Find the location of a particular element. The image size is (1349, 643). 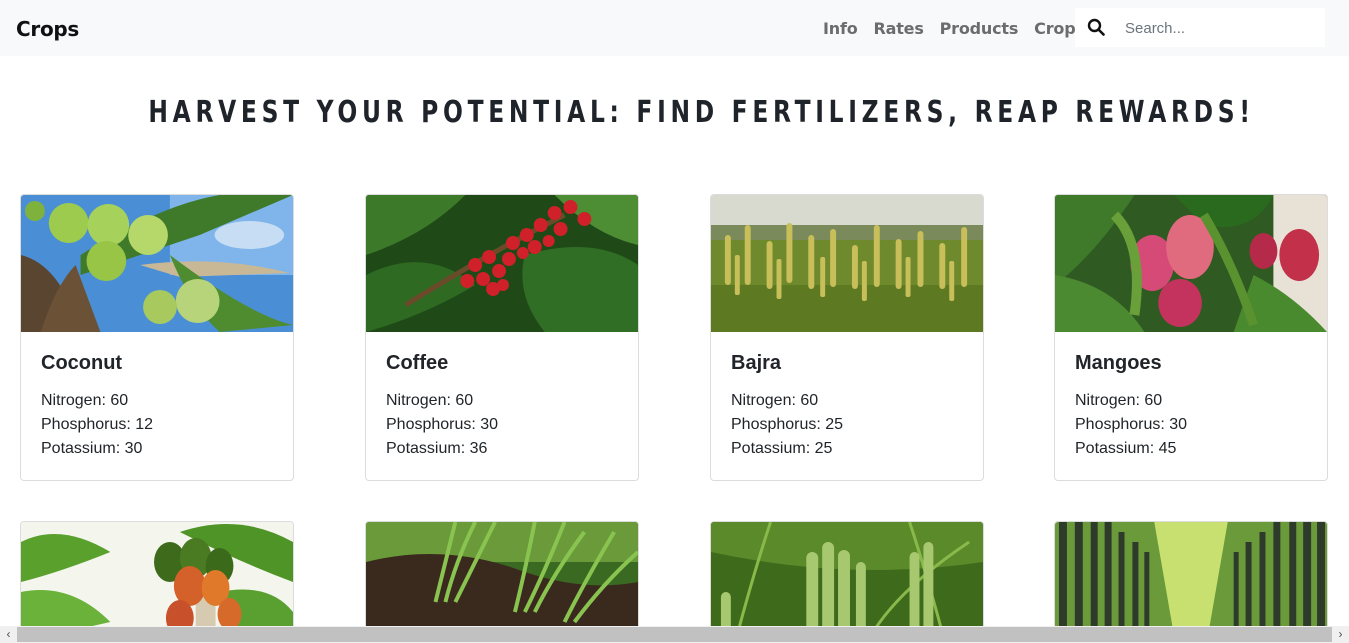

card-title: Bajra is located at coordinates (756, 363).